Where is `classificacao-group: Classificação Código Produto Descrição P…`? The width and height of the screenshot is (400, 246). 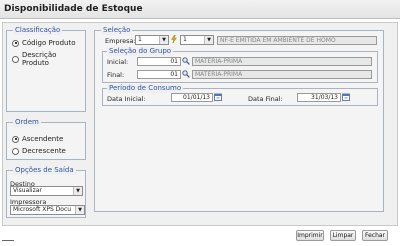 classificacao-group: Classificação Código Produto Descrição P… is located at coordinates (46, 69).